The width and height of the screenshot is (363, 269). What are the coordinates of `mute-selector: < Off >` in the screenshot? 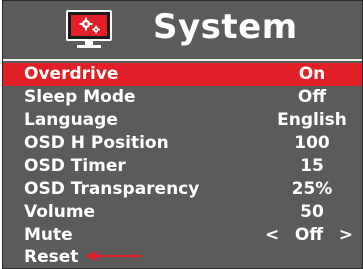 It's located at (309, 235).